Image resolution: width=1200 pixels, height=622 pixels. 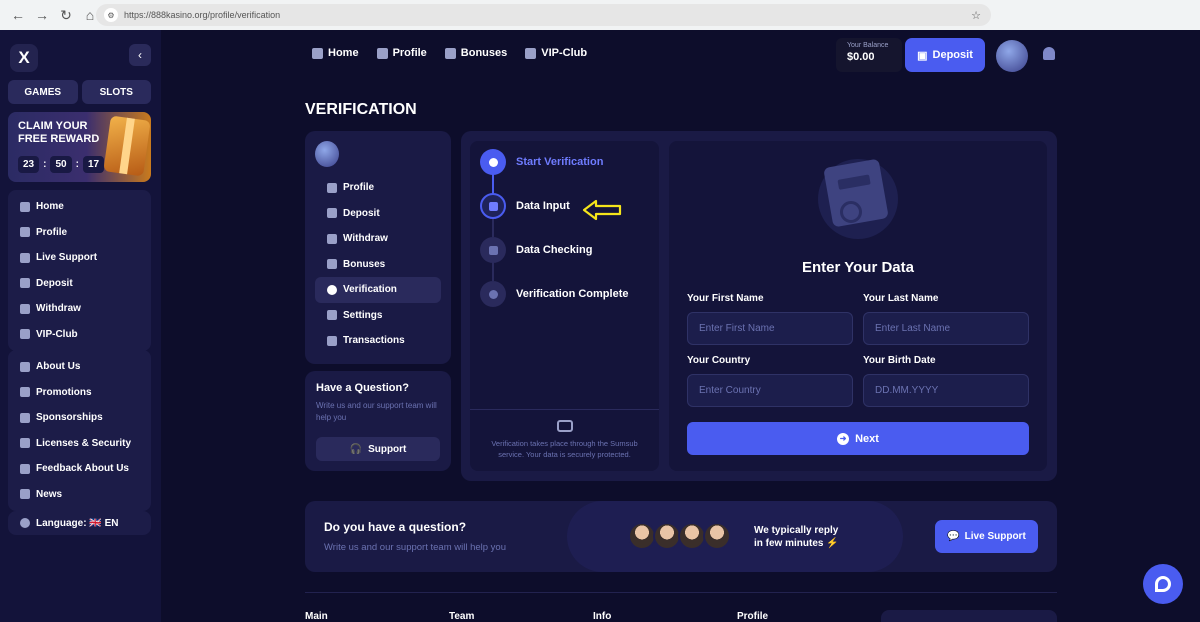 What do you see at coordinates (332, 340) in the screenshot?
I see `receipt-icon` at bounding box center [332, 340].